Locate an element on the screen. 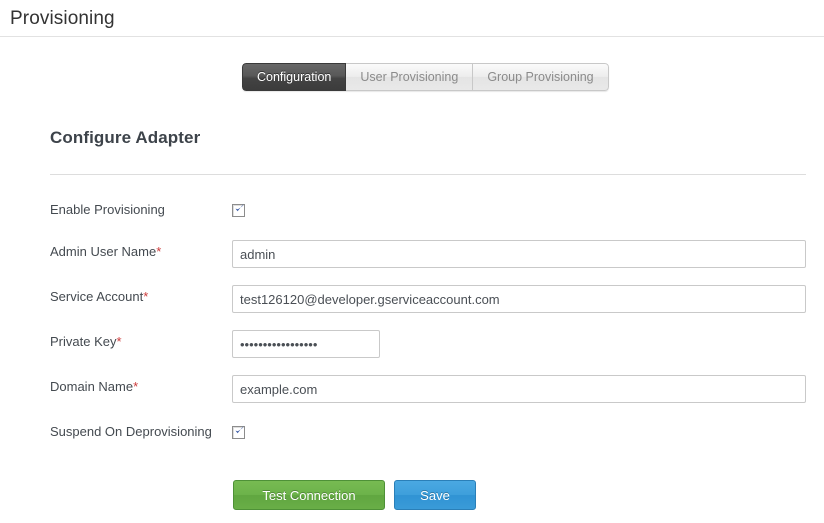 This screenshot has height=523, width=824. label-service-account-text: Service Account is located at coordinates (97, 296).